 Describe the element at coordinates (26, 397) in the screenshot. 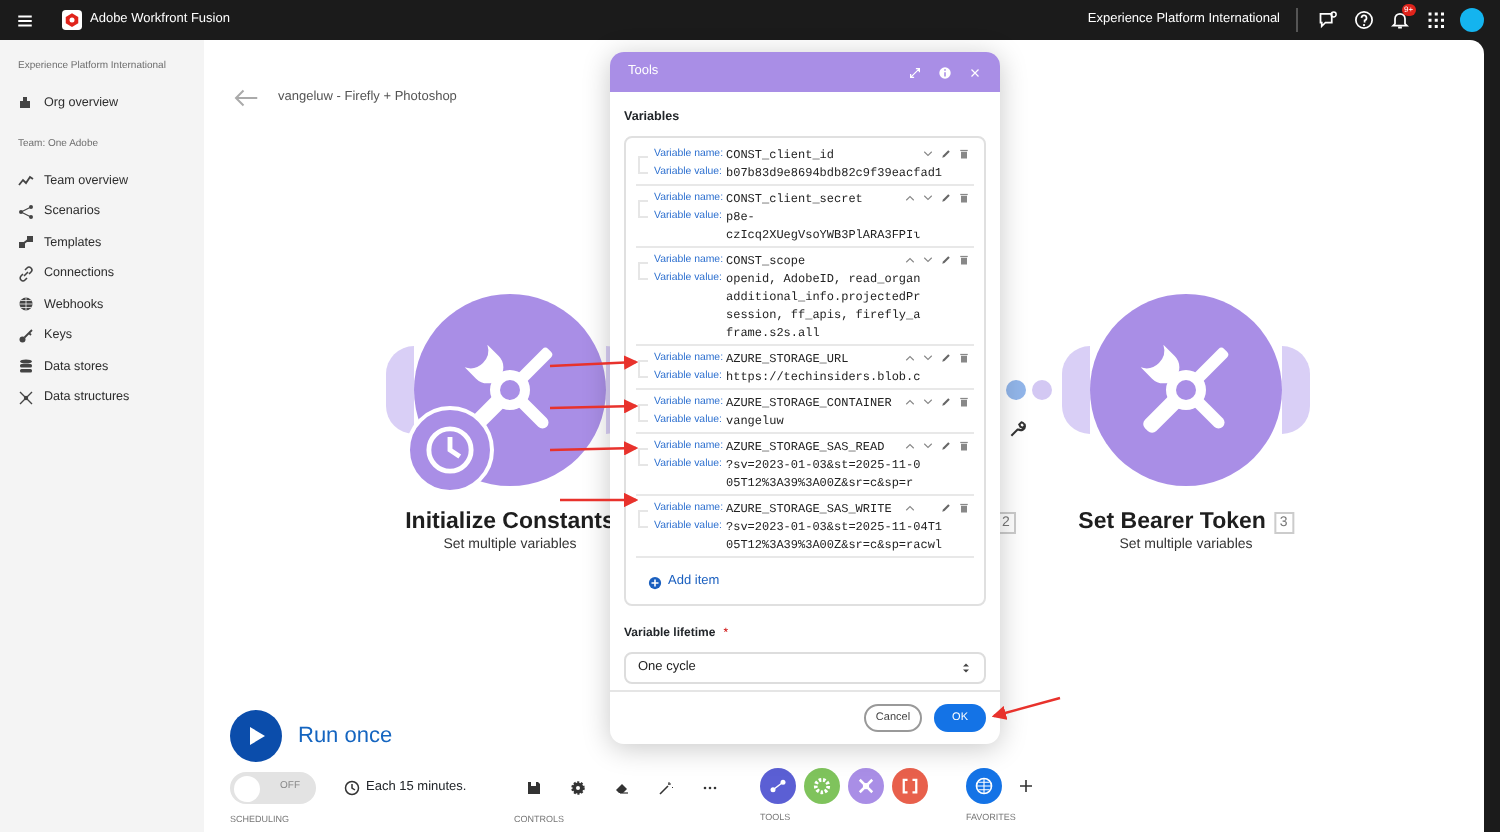

I see `network-icon` at that location.